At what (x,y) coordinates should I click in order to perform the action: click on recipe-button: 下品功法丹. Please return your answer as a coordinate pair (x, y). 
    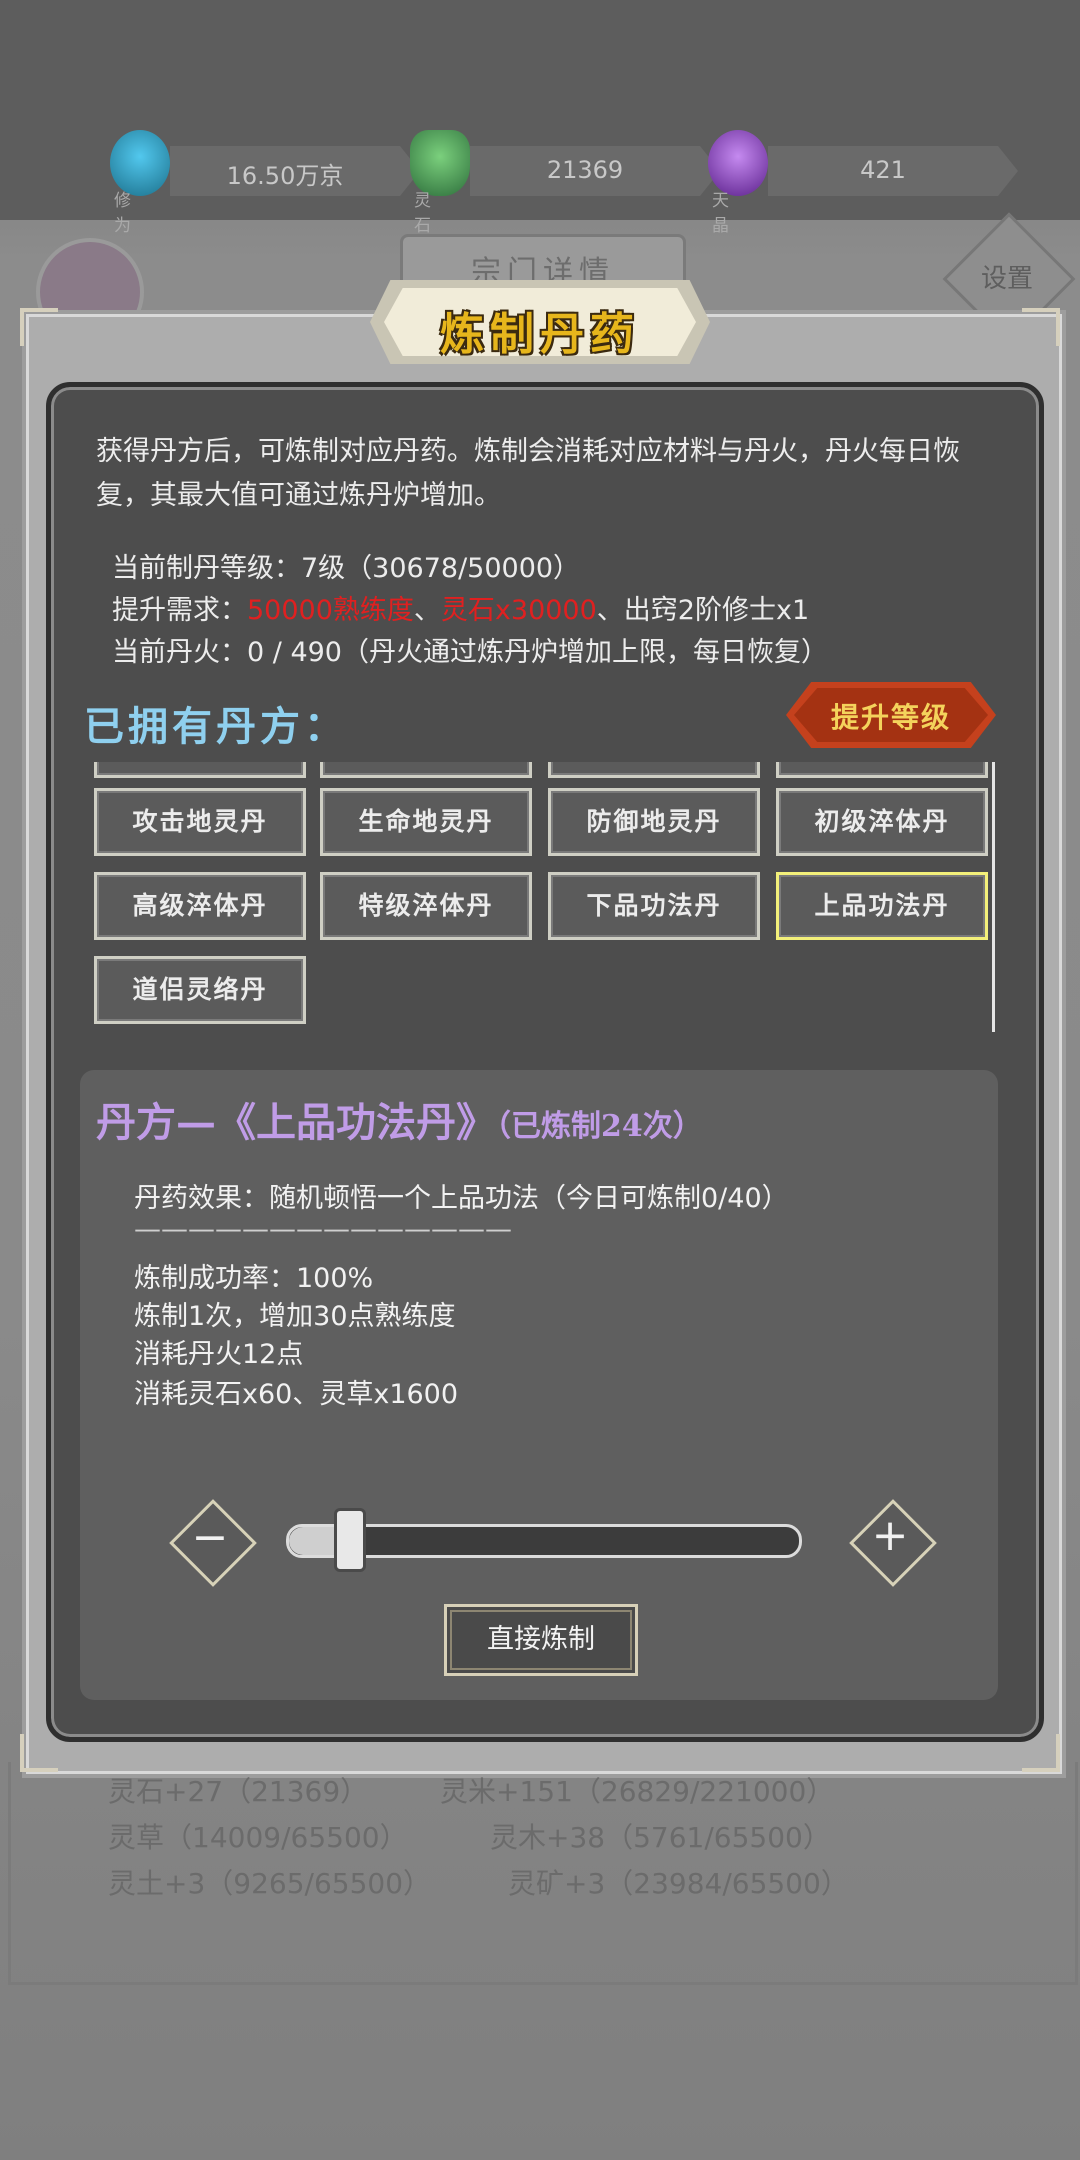
    Looking at the image, I should click on (654, 906).